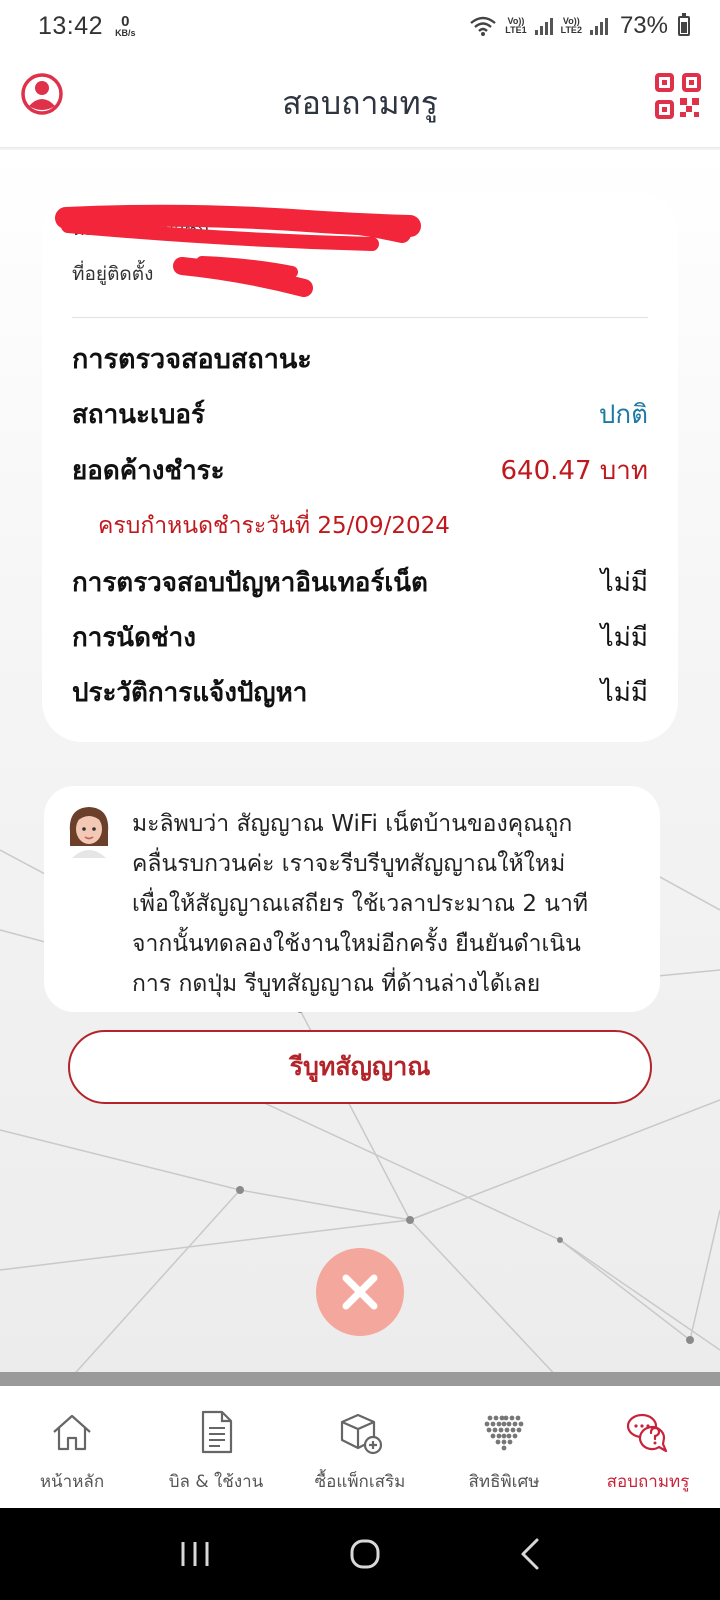  What do you see at coordinates (483, 26) in the screenshot?
I see `wifi-icon` at bounding box center [483, 26].